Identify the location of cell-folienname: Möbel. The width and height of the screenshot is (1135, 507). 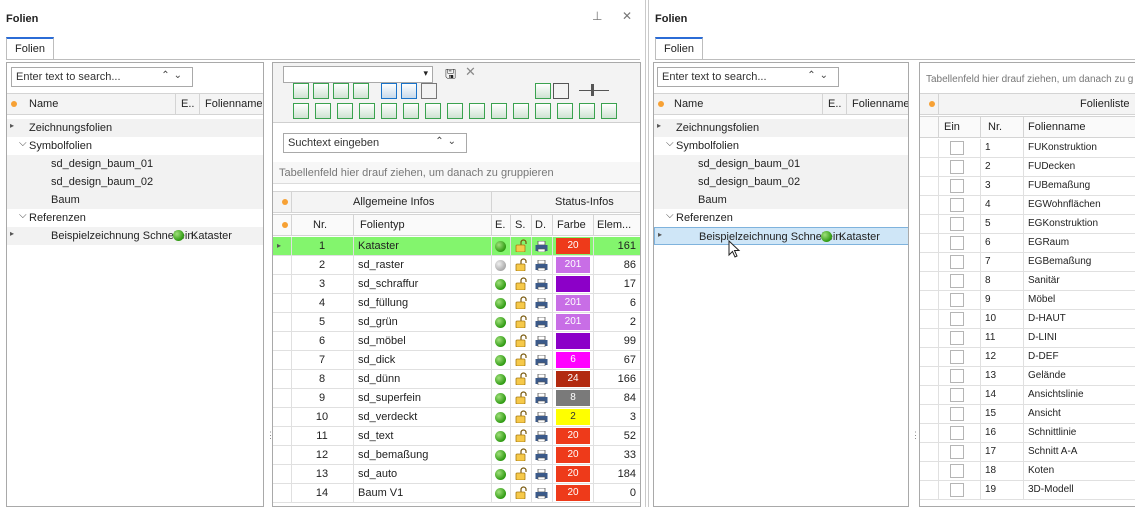
(1080, 300).